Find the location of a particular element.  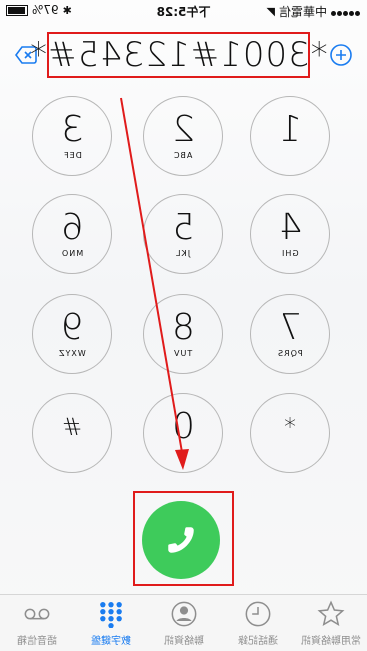

key-letters: DEF is located at coordinates (72, 155).